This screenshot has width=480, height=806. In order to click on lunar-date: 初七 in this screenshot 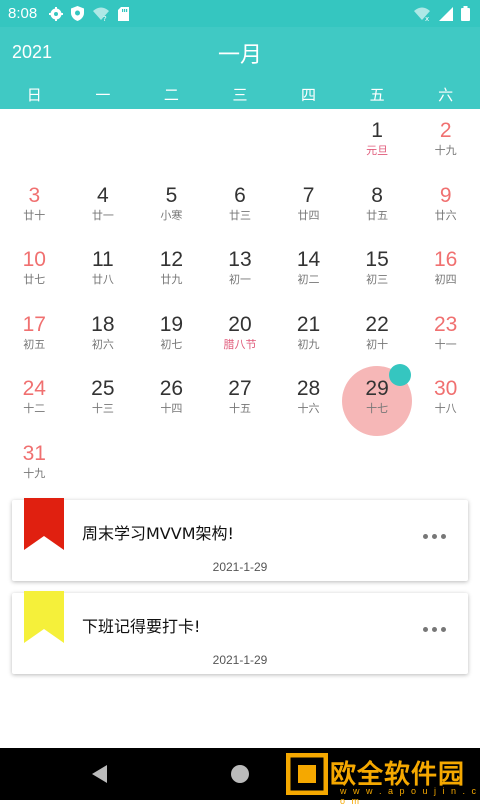, I will do `click(171, 344)`.